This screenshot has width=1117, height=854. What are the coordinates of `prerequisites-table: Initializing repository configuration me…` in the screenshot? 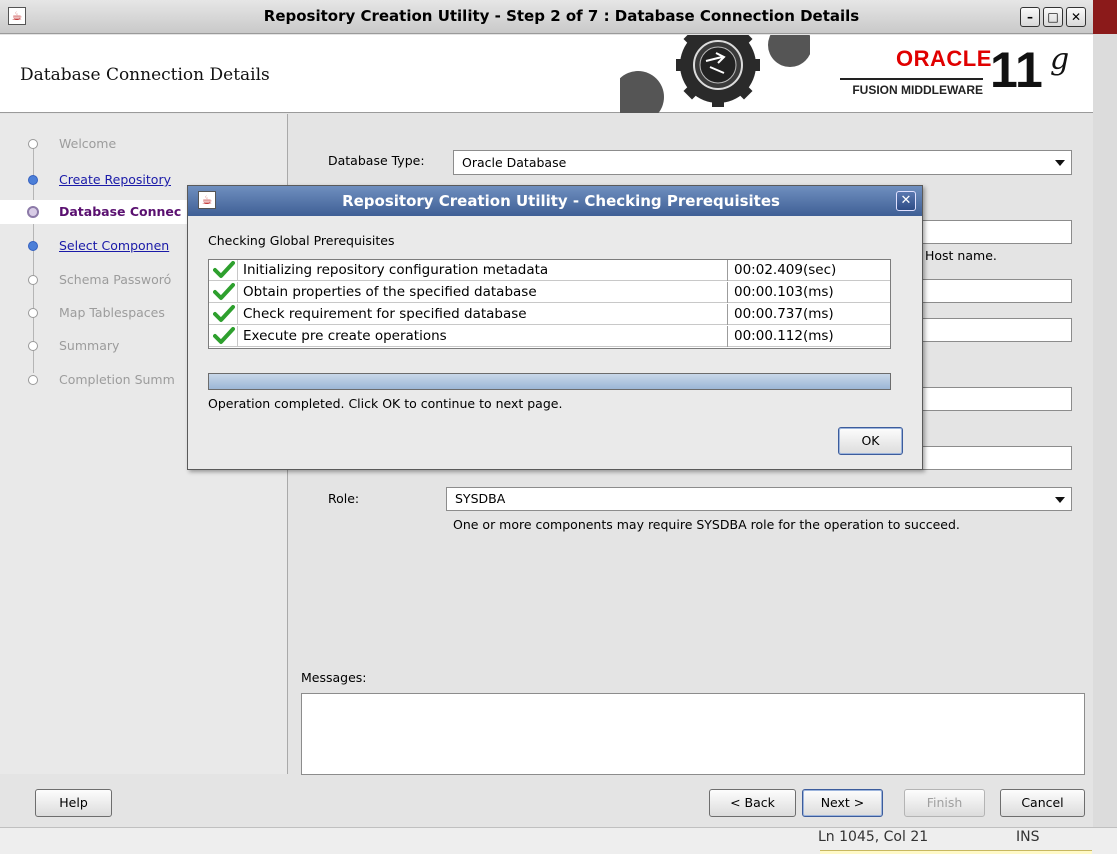 It's located at (549, 304).